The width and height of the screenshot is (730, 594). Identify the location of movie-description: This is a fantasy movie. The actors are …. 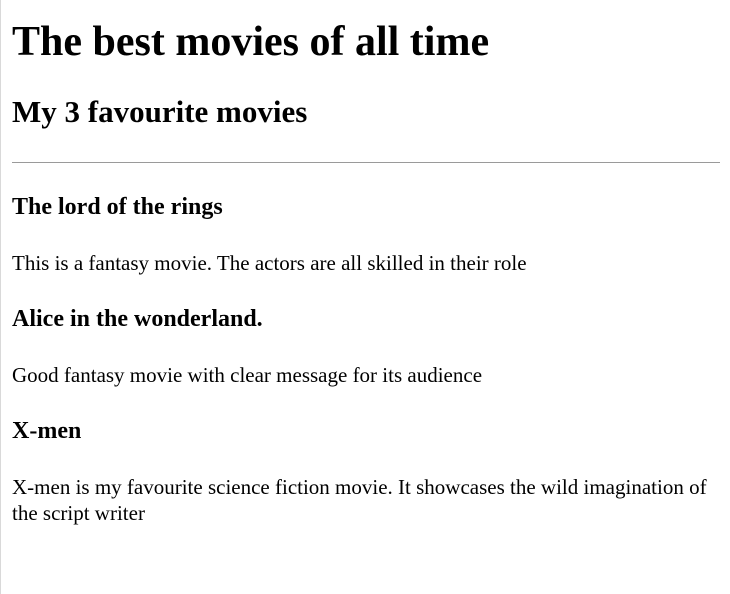
(269, 263).